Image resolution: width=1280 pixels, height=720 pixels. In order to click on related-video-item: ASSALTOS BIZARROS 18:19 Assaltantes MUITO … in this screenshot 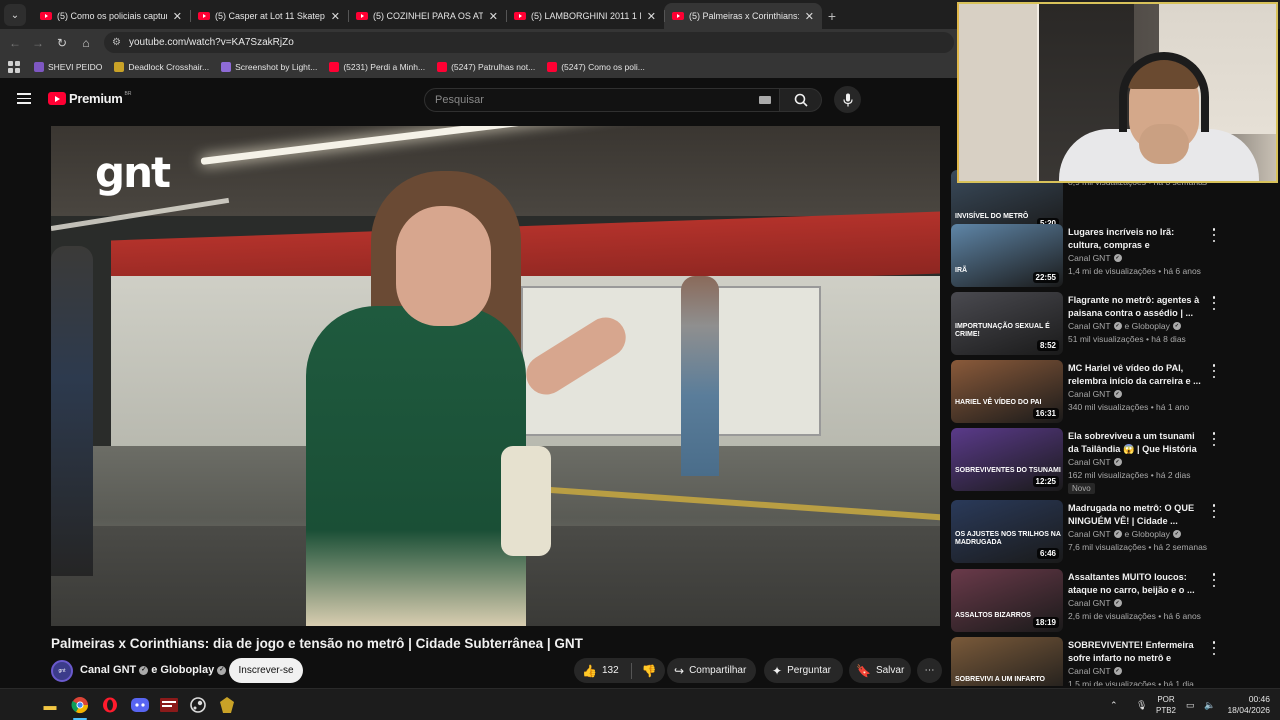, I will do `click(1115, 602)`.